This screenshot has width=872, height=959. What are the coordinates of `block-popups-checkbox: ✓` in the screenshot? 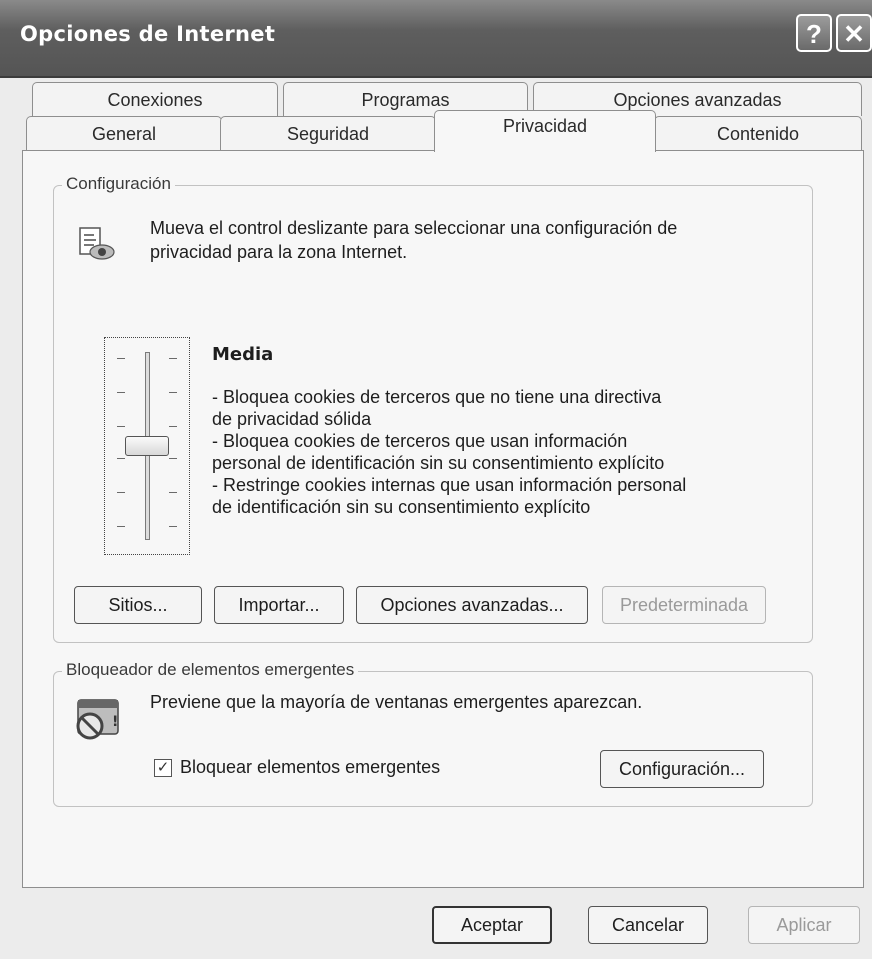 It's located at (163, 768).